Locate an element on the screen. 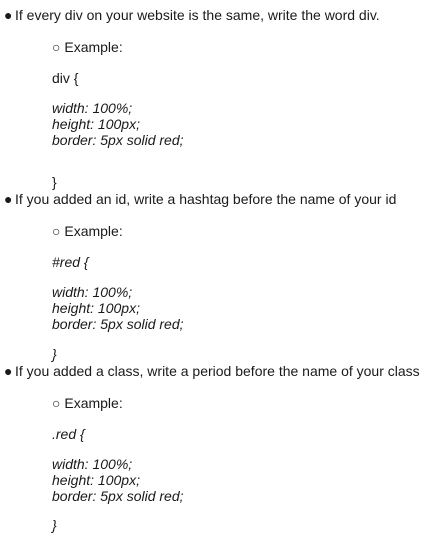 The width and height of the screenshot is (448, 542). code-selector-2: #red { is located at coordinates (70, 262).